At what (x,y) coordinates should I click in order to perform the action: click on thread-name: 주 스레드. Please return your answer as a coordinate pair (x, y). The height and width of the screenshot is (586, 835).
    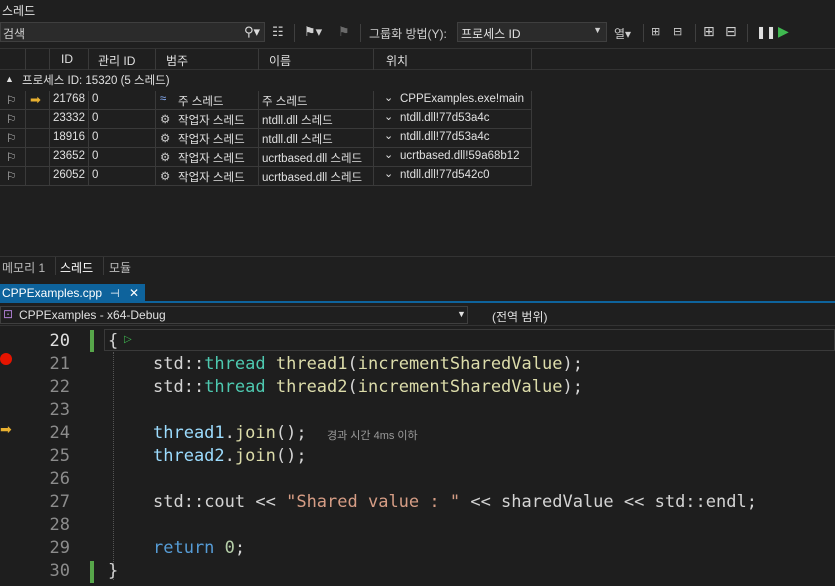
    Looking at the image, I should click on (285, 102).